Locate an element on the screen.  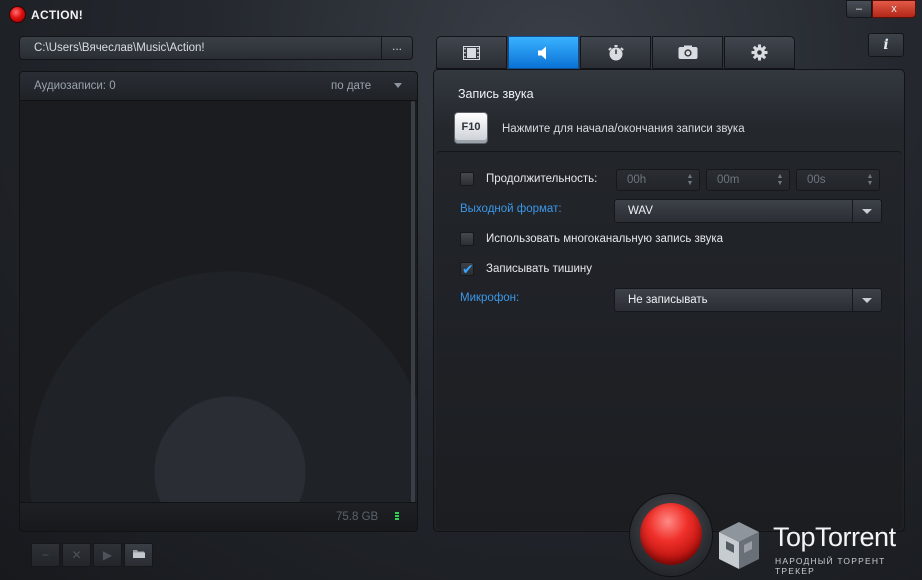
camera-icon is located at coordinates (687, 52).